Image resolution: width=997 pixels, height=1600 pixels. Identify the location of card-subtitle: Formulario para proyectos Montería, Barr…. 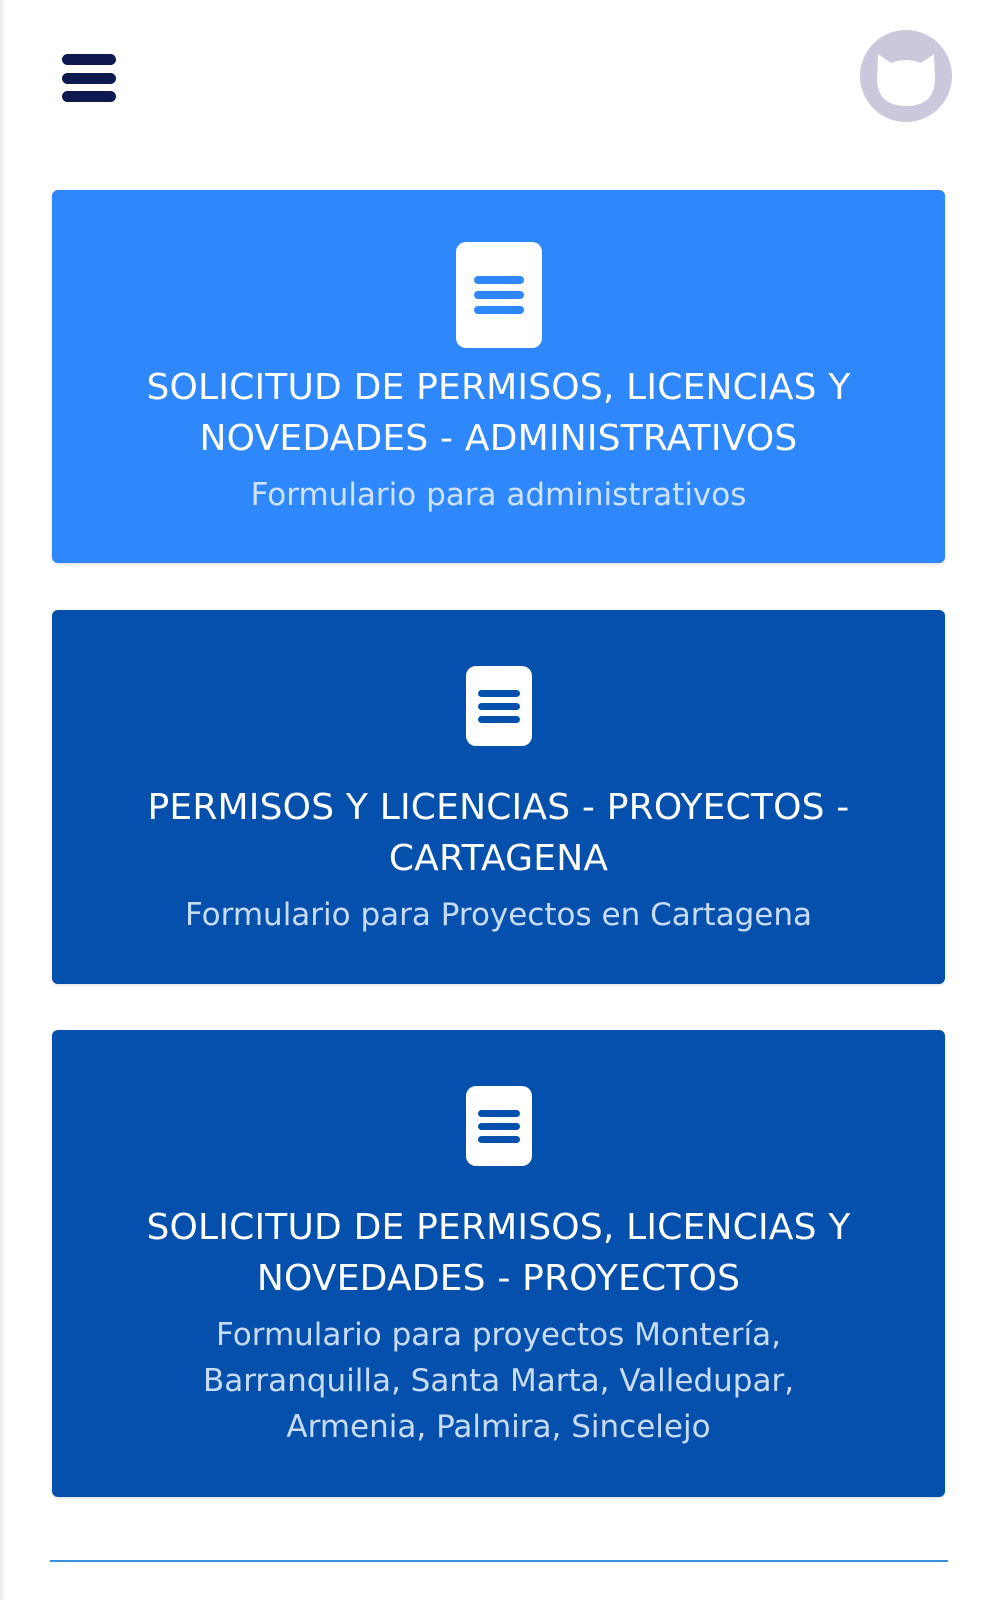
(498, 1381).